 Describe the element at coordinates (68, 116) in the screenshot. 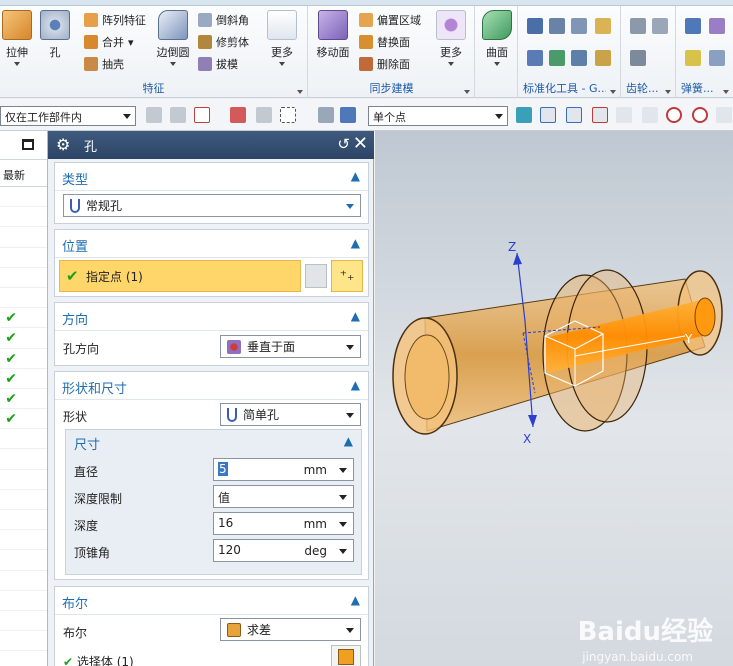

I see `selection-scope-combo: 仅在工作部件内` at that location.